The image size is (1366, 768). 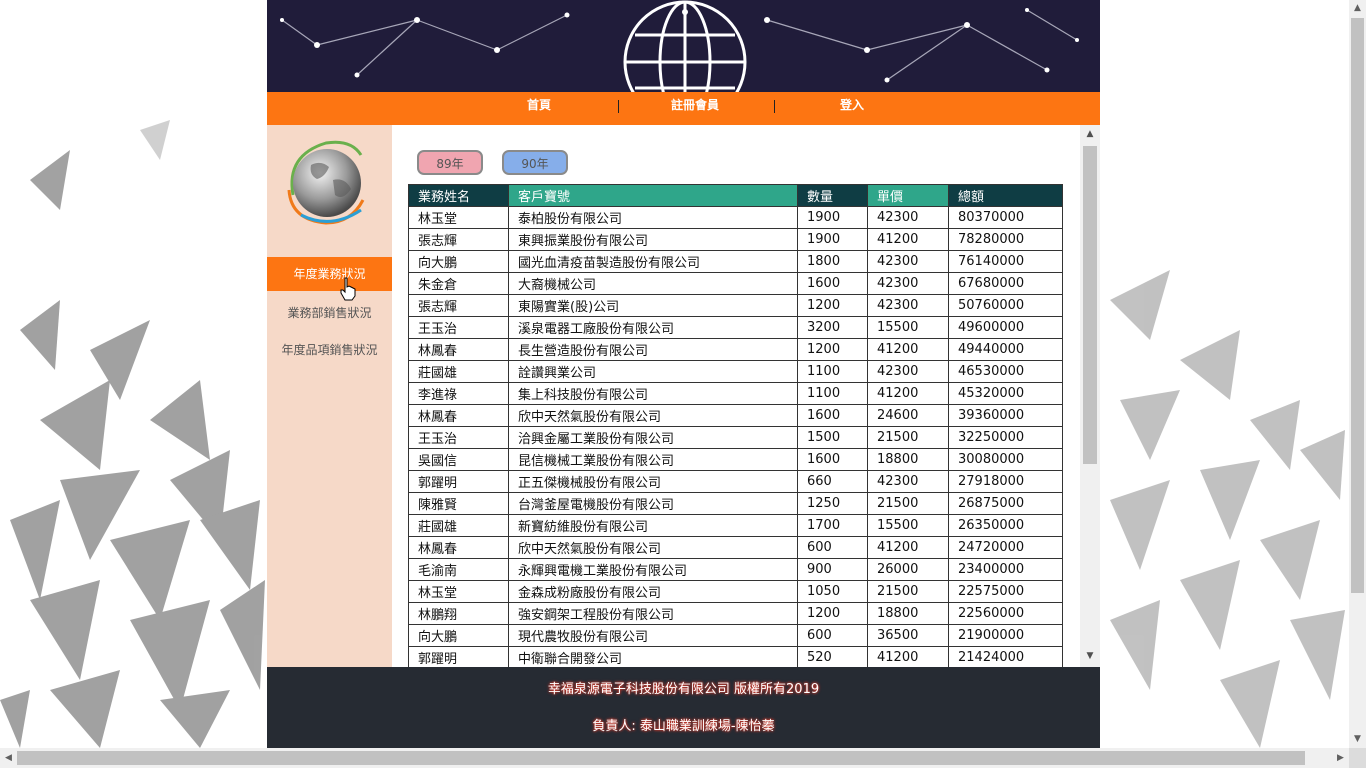 What do you see at coordinates (832, 481) in the screenshot?
I see `cell-quantity: 660` at bounding box center [832, 481].